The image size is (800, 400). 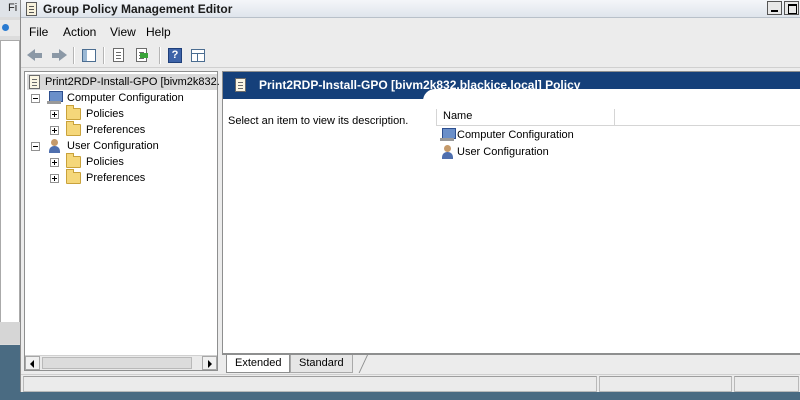 What do you see at coordinates (774, 8) in the screenshot?
I see `minimize-button` at bounding box center [774, 8].